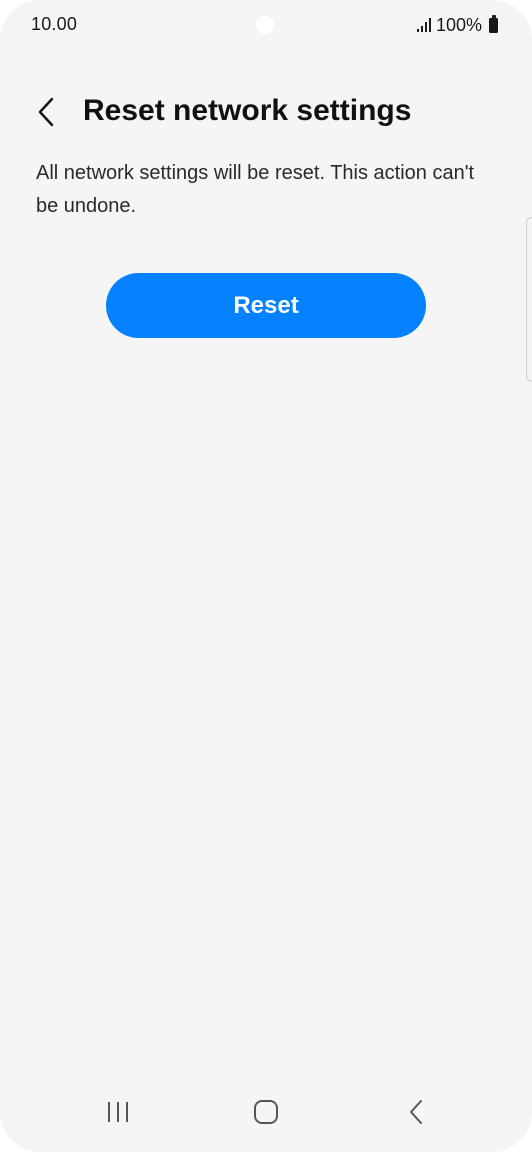  I want to click on back-icon, so click(416, 1112).